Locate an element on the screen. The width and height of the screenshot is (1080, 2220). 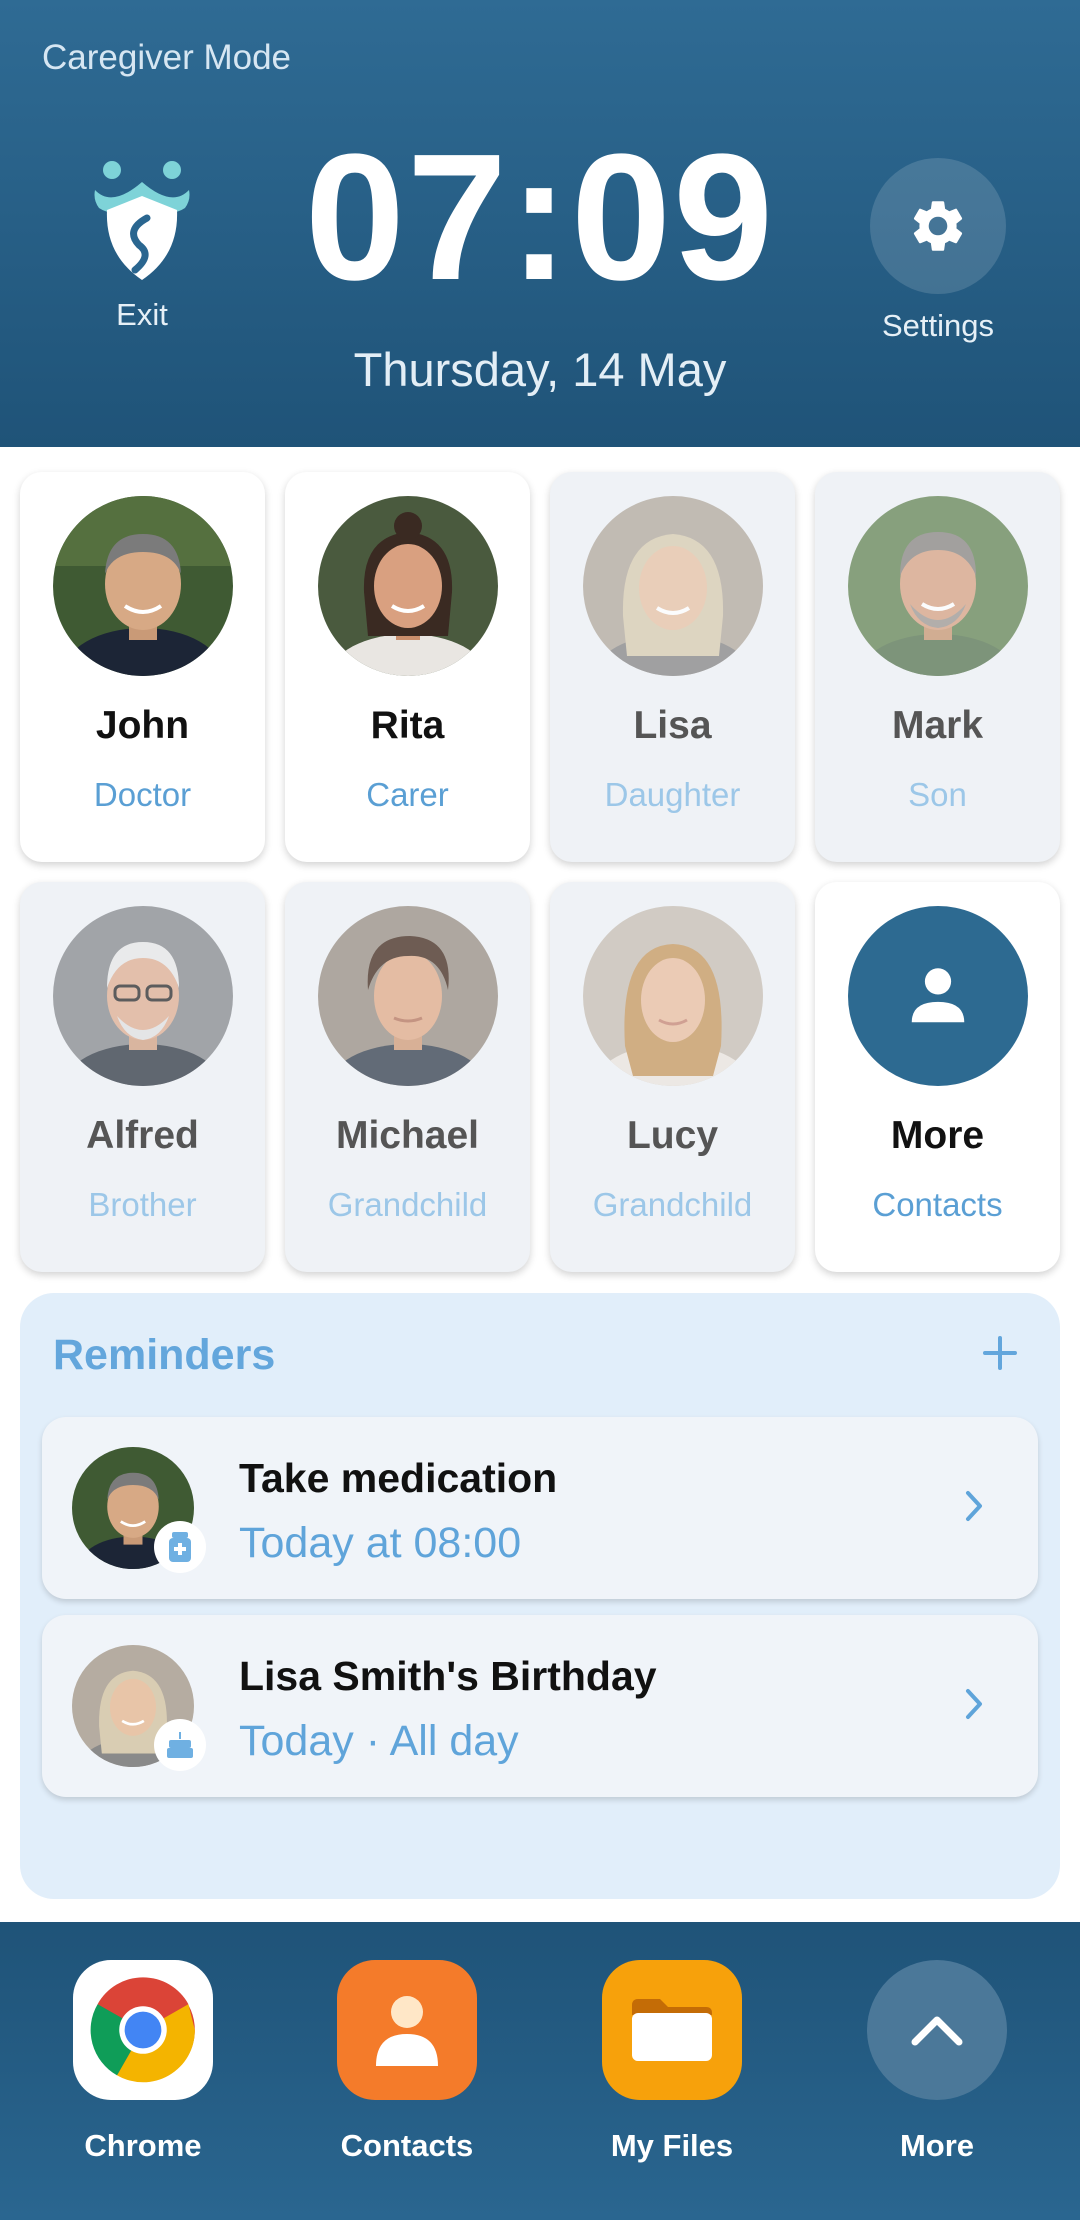
alfred-photo is located at coordinates (142, 996).